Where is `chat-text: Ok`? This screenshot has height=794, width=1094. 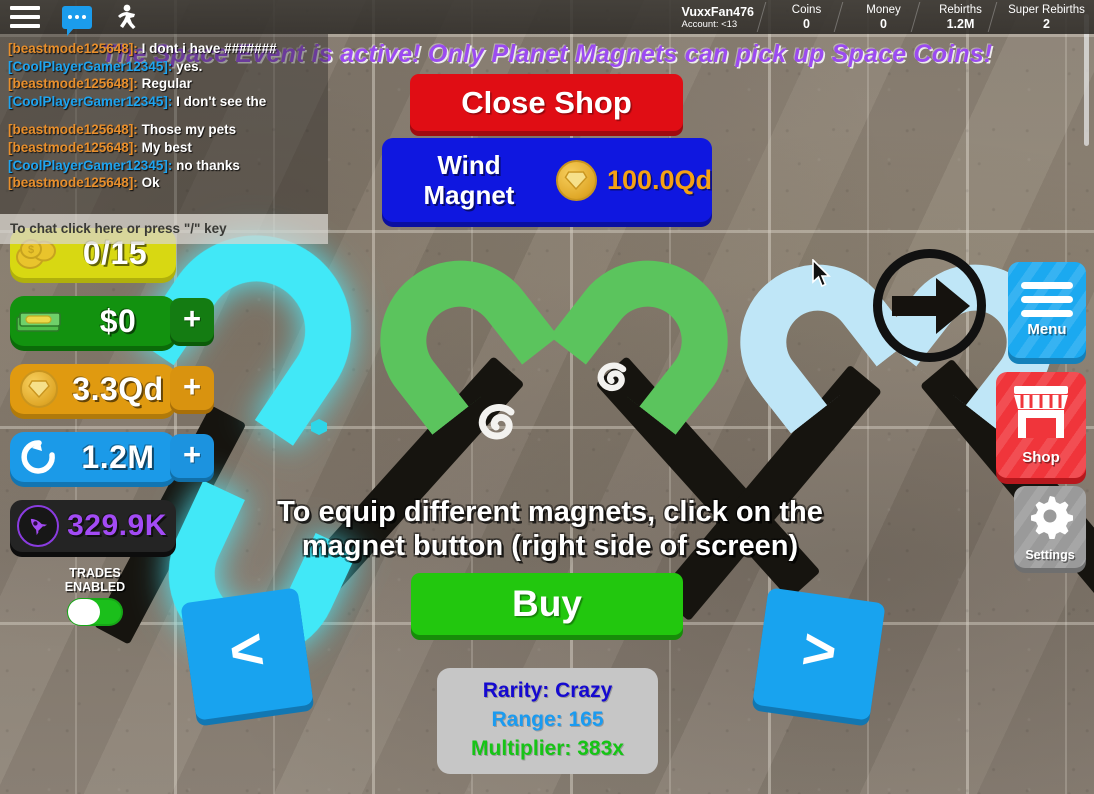 chat-text: Ok is located at coordinates (150, 183).